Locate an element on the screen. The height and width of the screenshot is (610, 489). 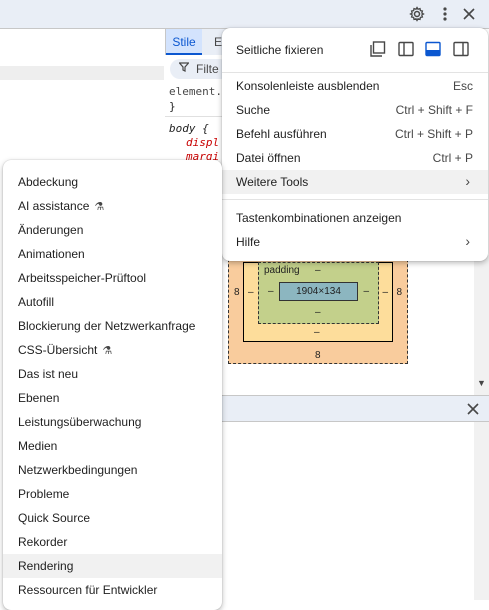
tool-item-ai-assistance: AI assistance ⚗ is located at coordinates (112, 206).